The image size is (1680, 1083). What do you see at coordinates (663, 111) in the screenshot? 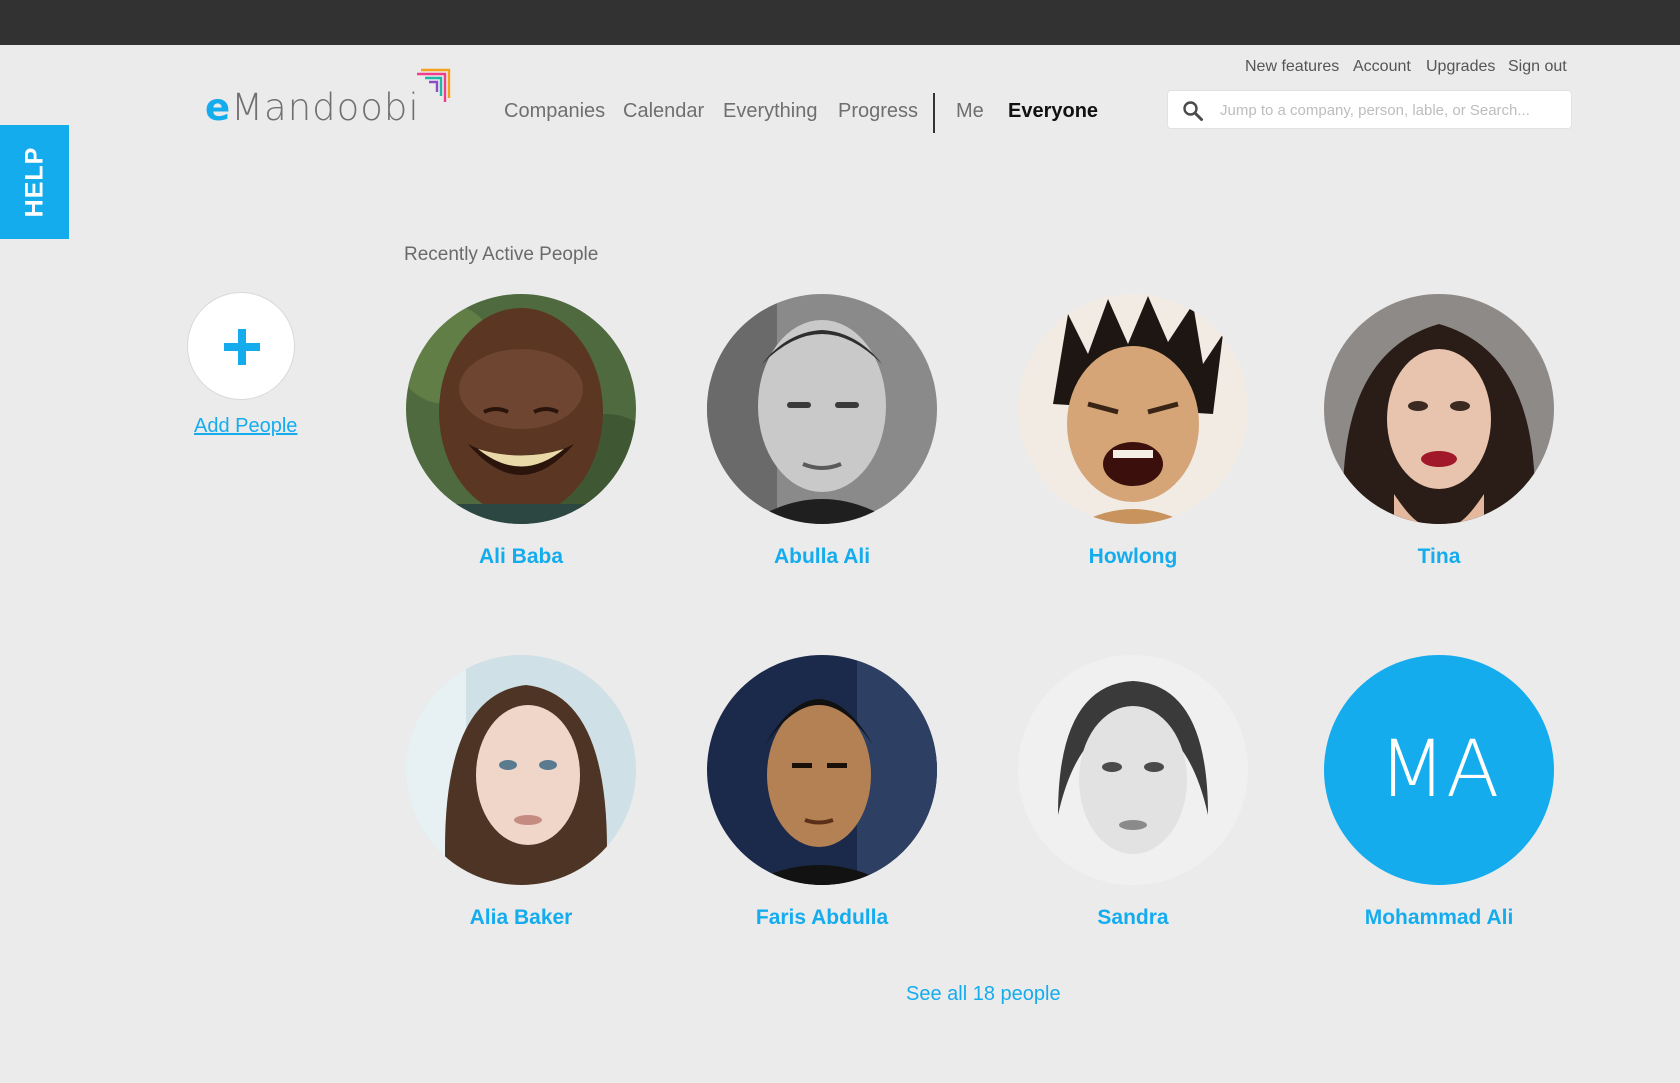
I see `nav-calendar: Calendar` at bounding box center [663, 111].